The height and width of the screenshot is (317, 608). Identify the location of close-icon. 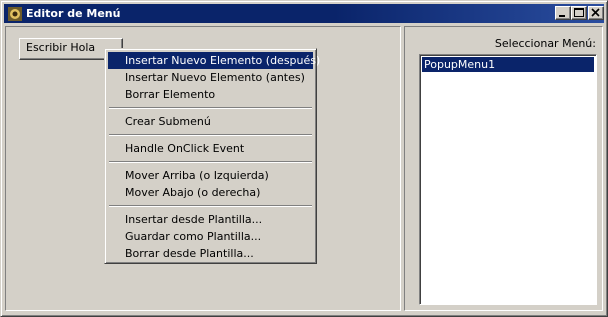
(595, 12).